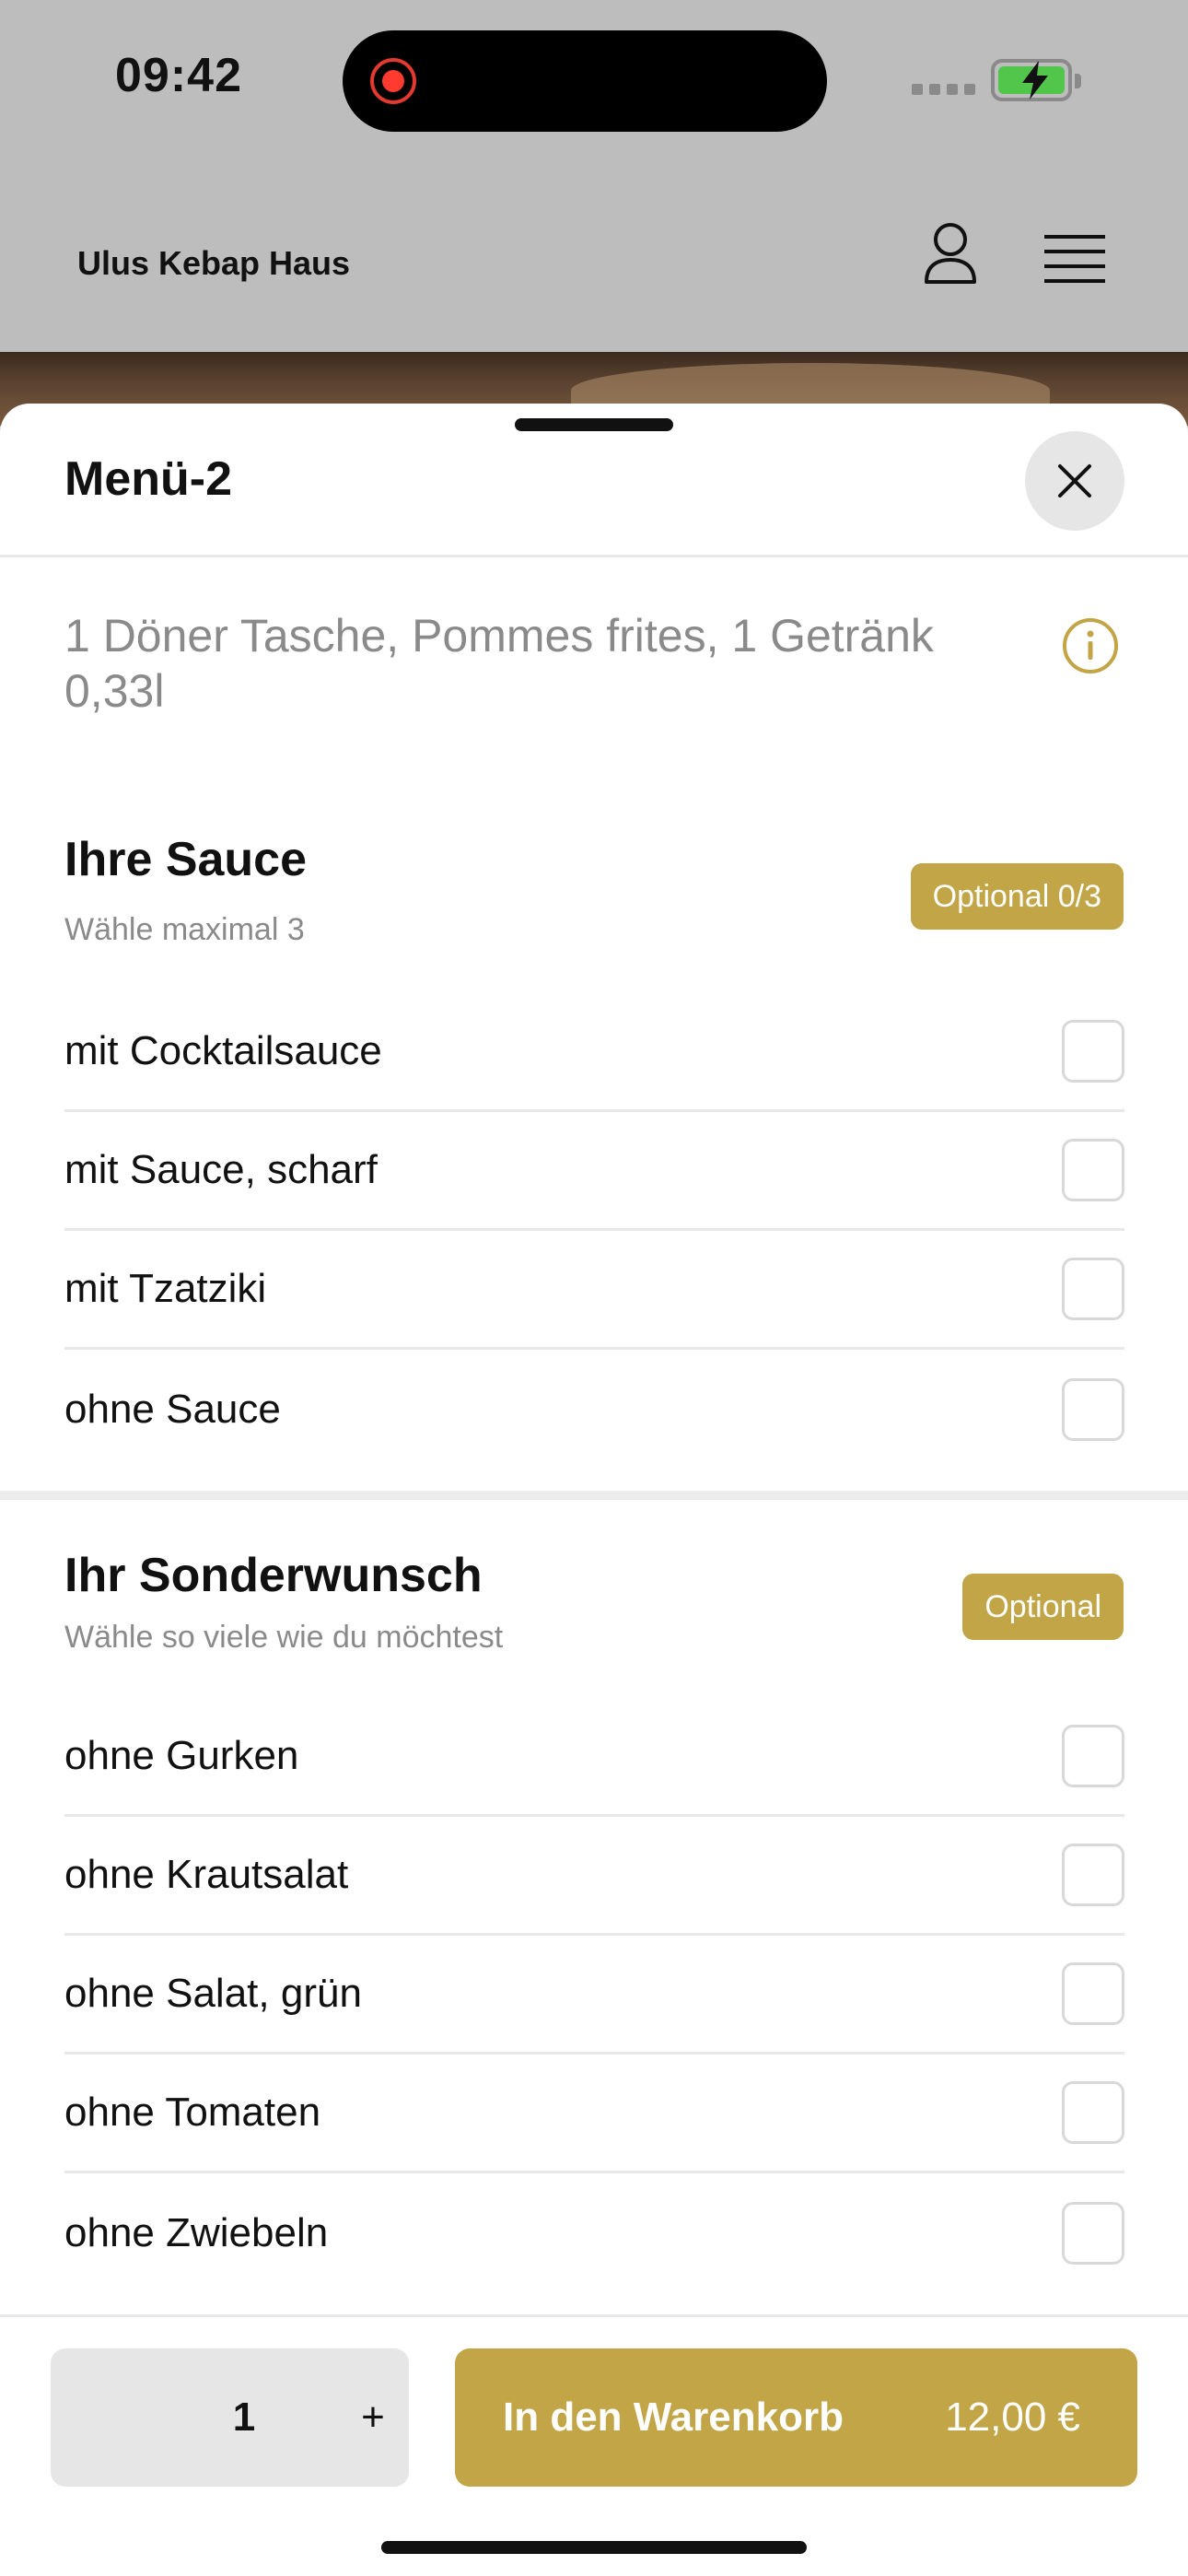 The image size is (1188, 2576). What do you see at coordinates (594, 1876) in the screenshot?
I see `option-row: ohne Krautsalat` at bounding box center [594, 1876].